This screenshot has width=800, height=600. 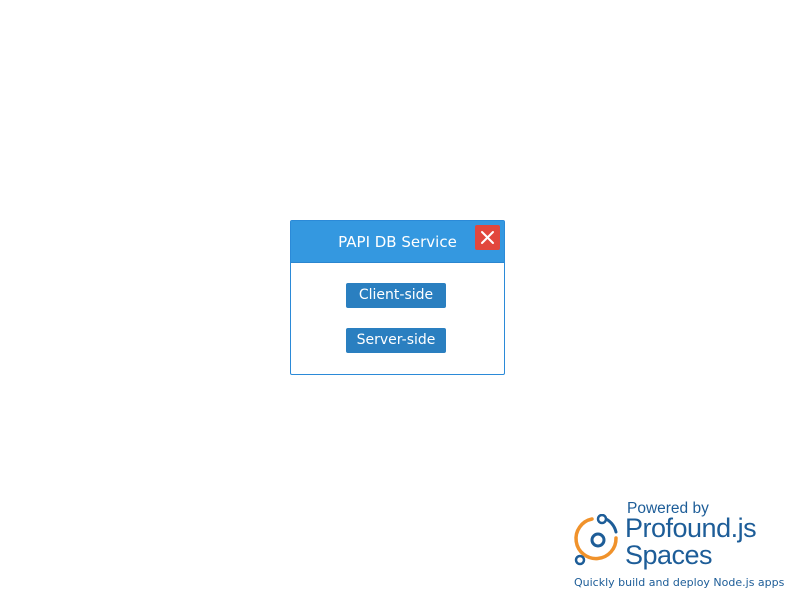 I want to click on dialog-body: Client-side Server-side, so click(x=397, y=318).